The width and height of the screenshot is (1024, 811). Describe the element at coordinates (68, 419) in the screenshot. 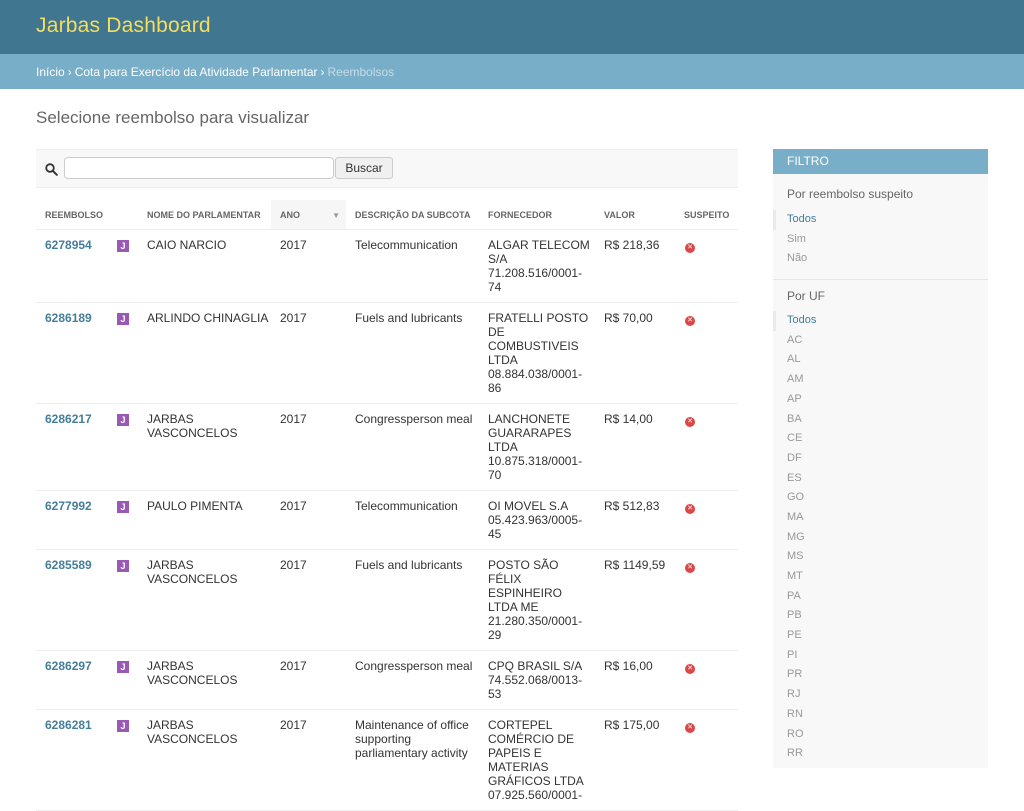

I see `reembolso-link: 6286217` at that location.